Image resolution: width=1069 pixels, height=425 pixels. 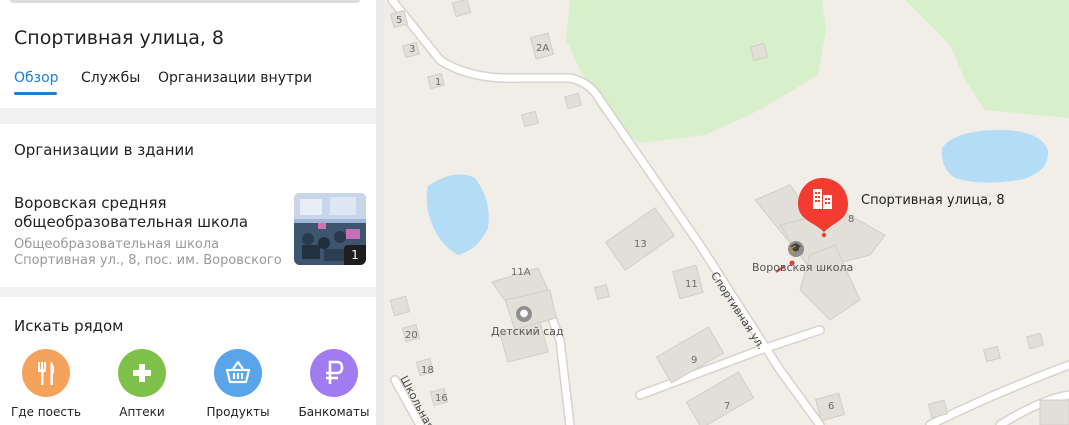 What do you see at coordinates (411, 335) in the screenshot?
I see `house-number: 20` at bounding box center [411, 335].